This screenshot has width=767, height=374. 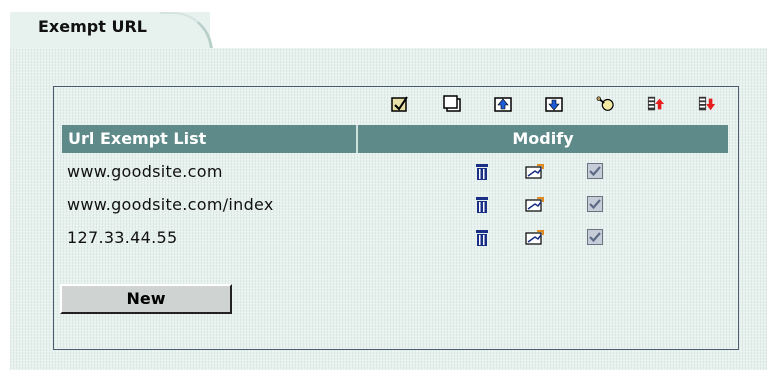 What do you see at coordinates (395, 205) in the screenshot?
I see `table-row: www.goodsite.com/index` at bounding box center [395, 205].